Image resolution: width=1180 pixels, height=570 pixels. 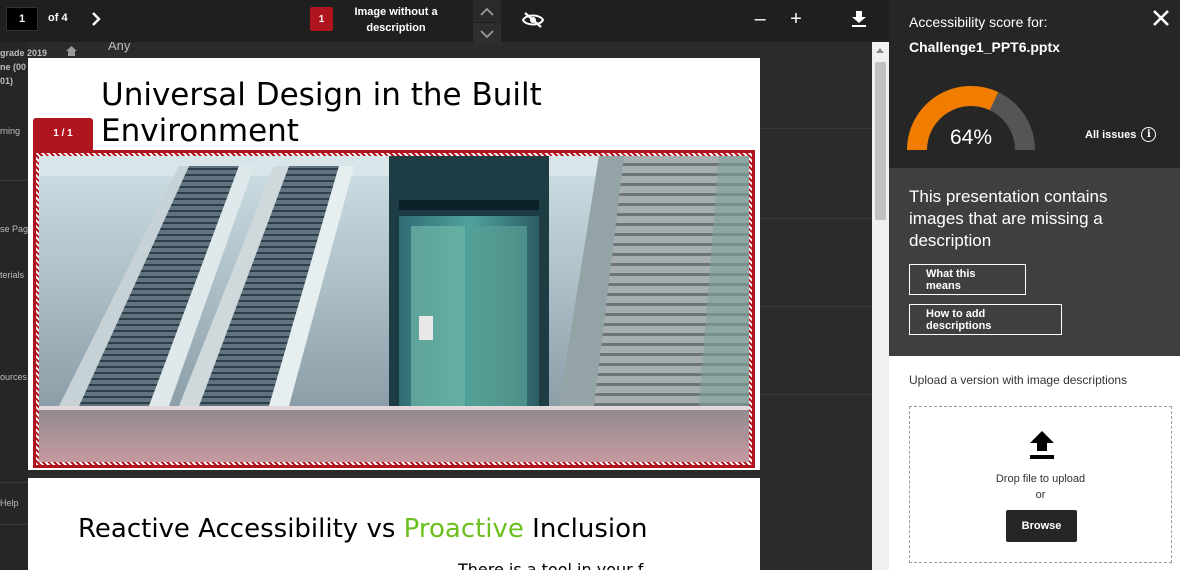 I want to click on file-dropzone: Drop file to upload or Browse, so click(x=1040, y=484).